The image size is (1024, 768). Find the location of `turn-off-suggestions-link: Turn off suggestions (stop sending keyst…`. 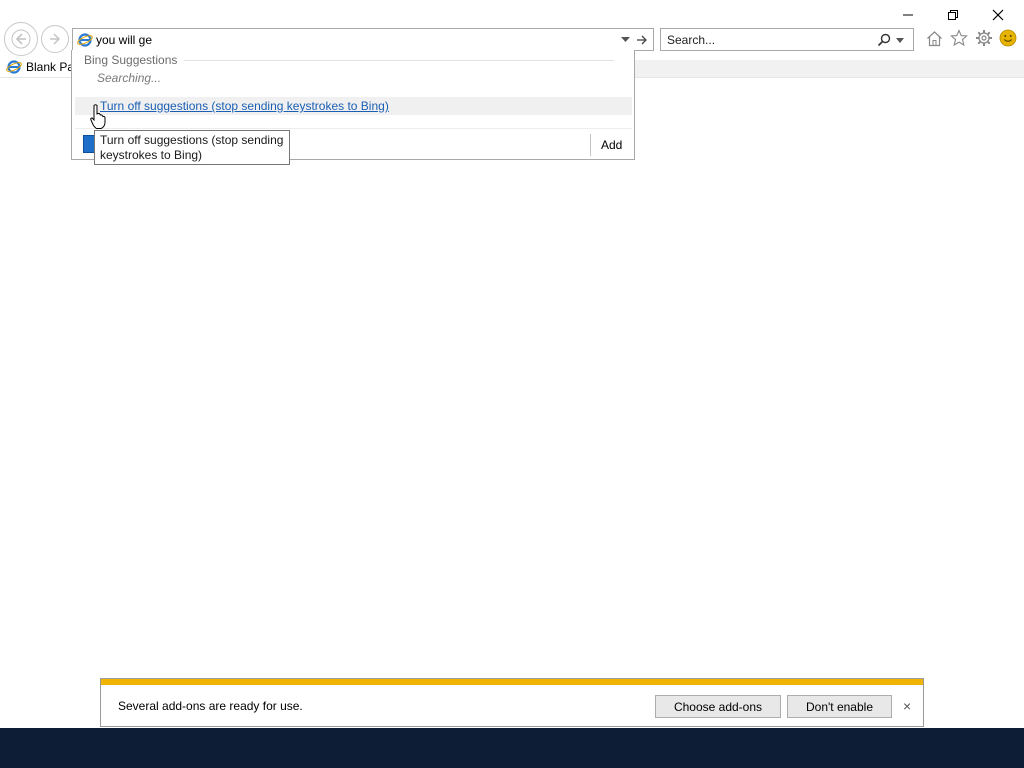

turn-off-suggestions-link: Turn off suggestions (stop sending keyst… is located at coordinates (244, 106).